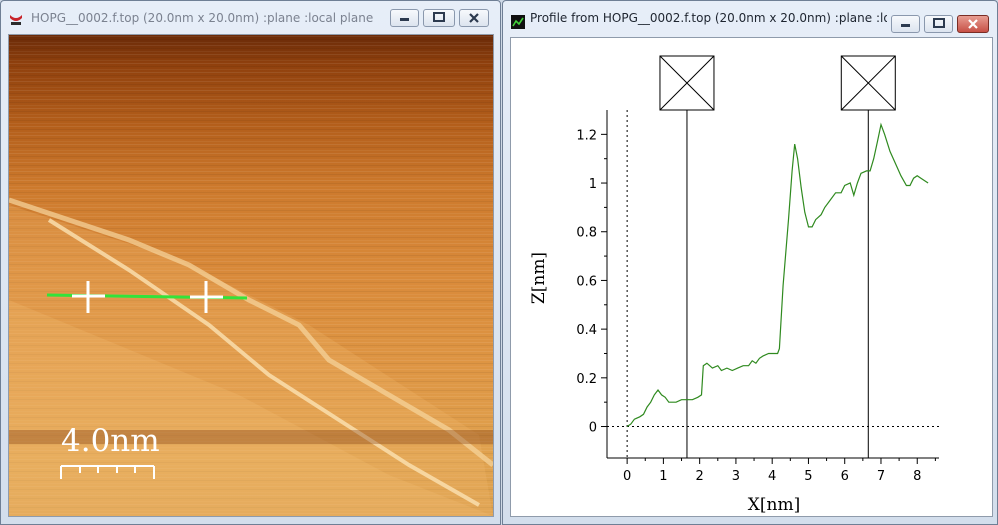  What do you see at coordinates (539, 278) in the screenshot?
I see `y-axis-label: Z[nm]` at bounding box center [539, 278].